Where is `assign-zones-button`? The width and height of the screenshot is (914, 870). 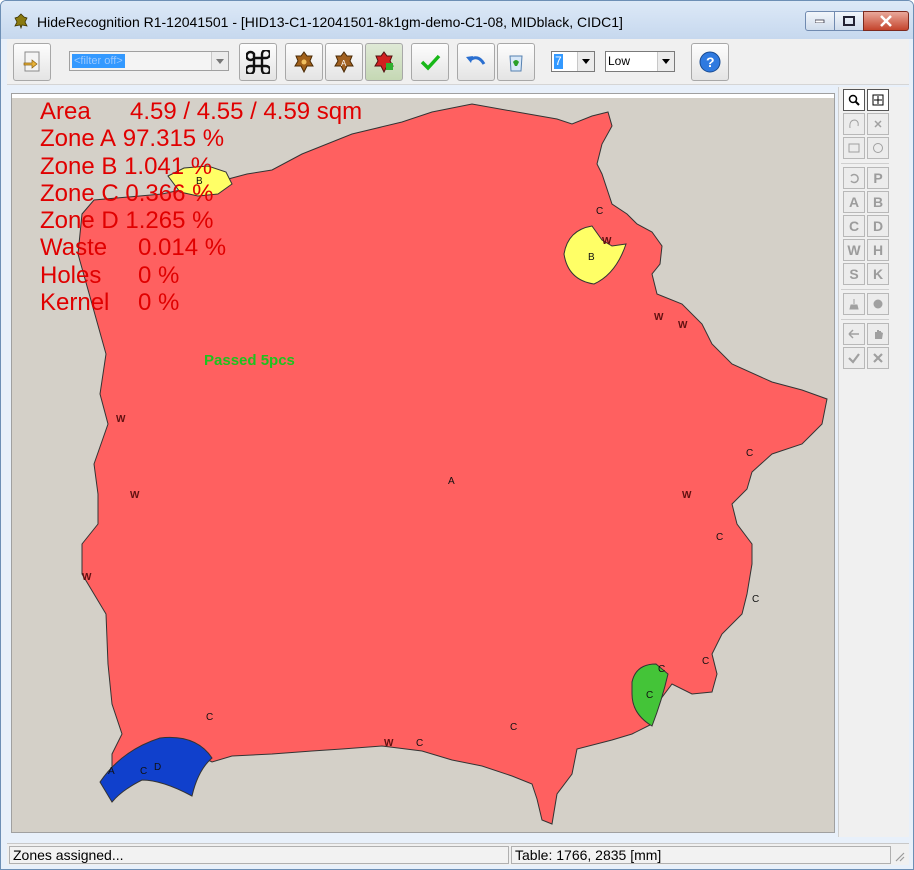
assign-zones-button is located at coordinates (384, 62).